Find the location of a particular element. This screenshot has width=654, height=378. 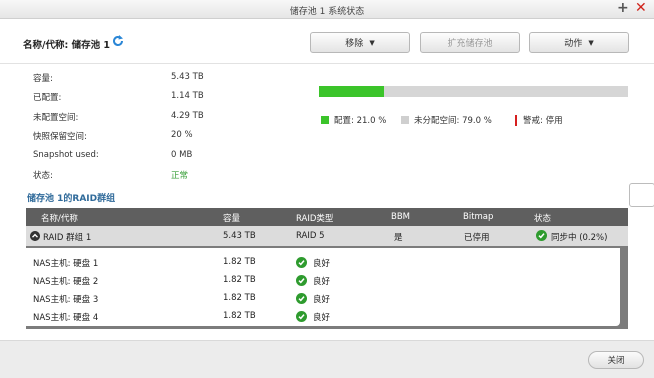

legend-allocated-text: 配置: 21.0 % is located at coordinates (360, 121).